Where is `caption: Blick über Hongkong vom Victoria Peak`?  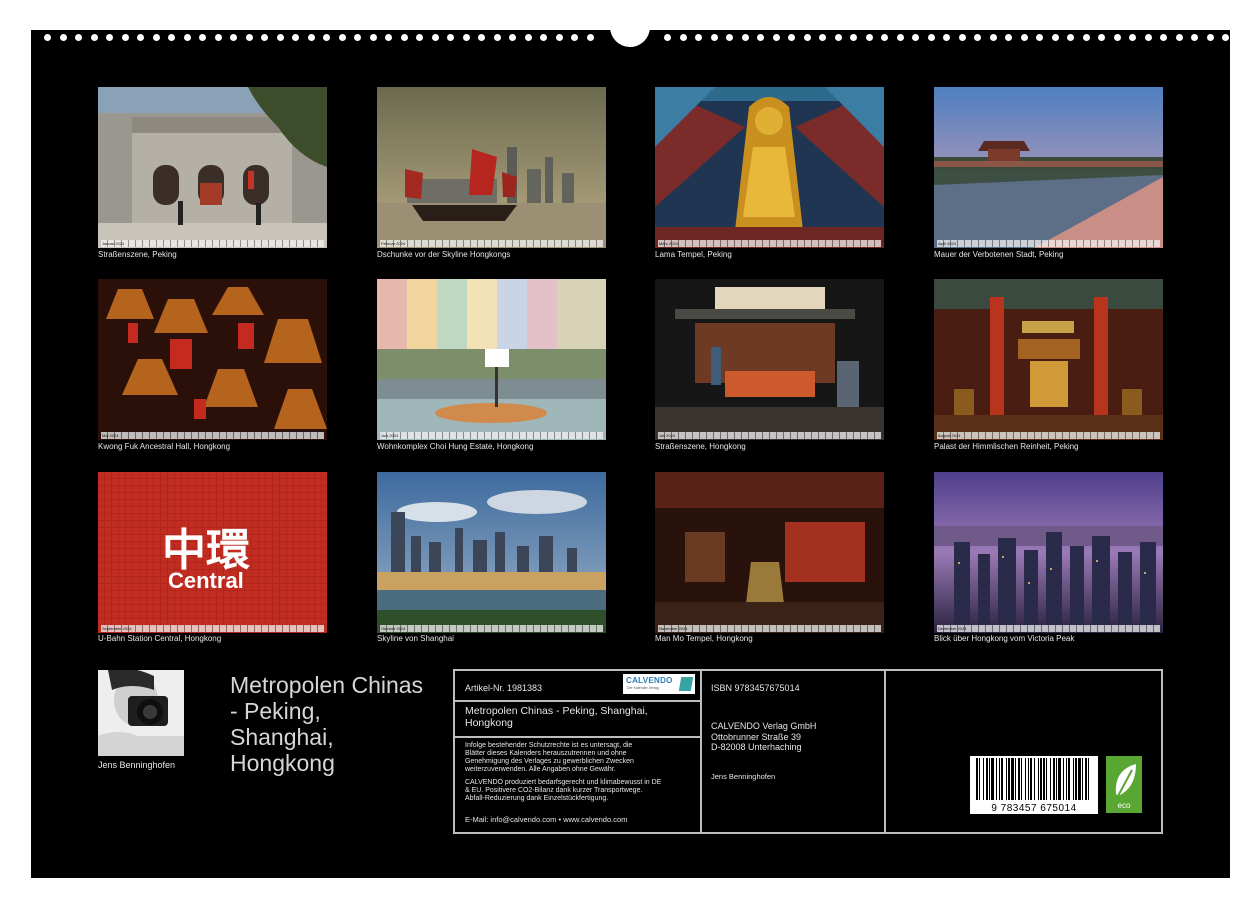 caption: Blick über Hongkong vom Victoria Peak is located at coordinates (1004, 638).